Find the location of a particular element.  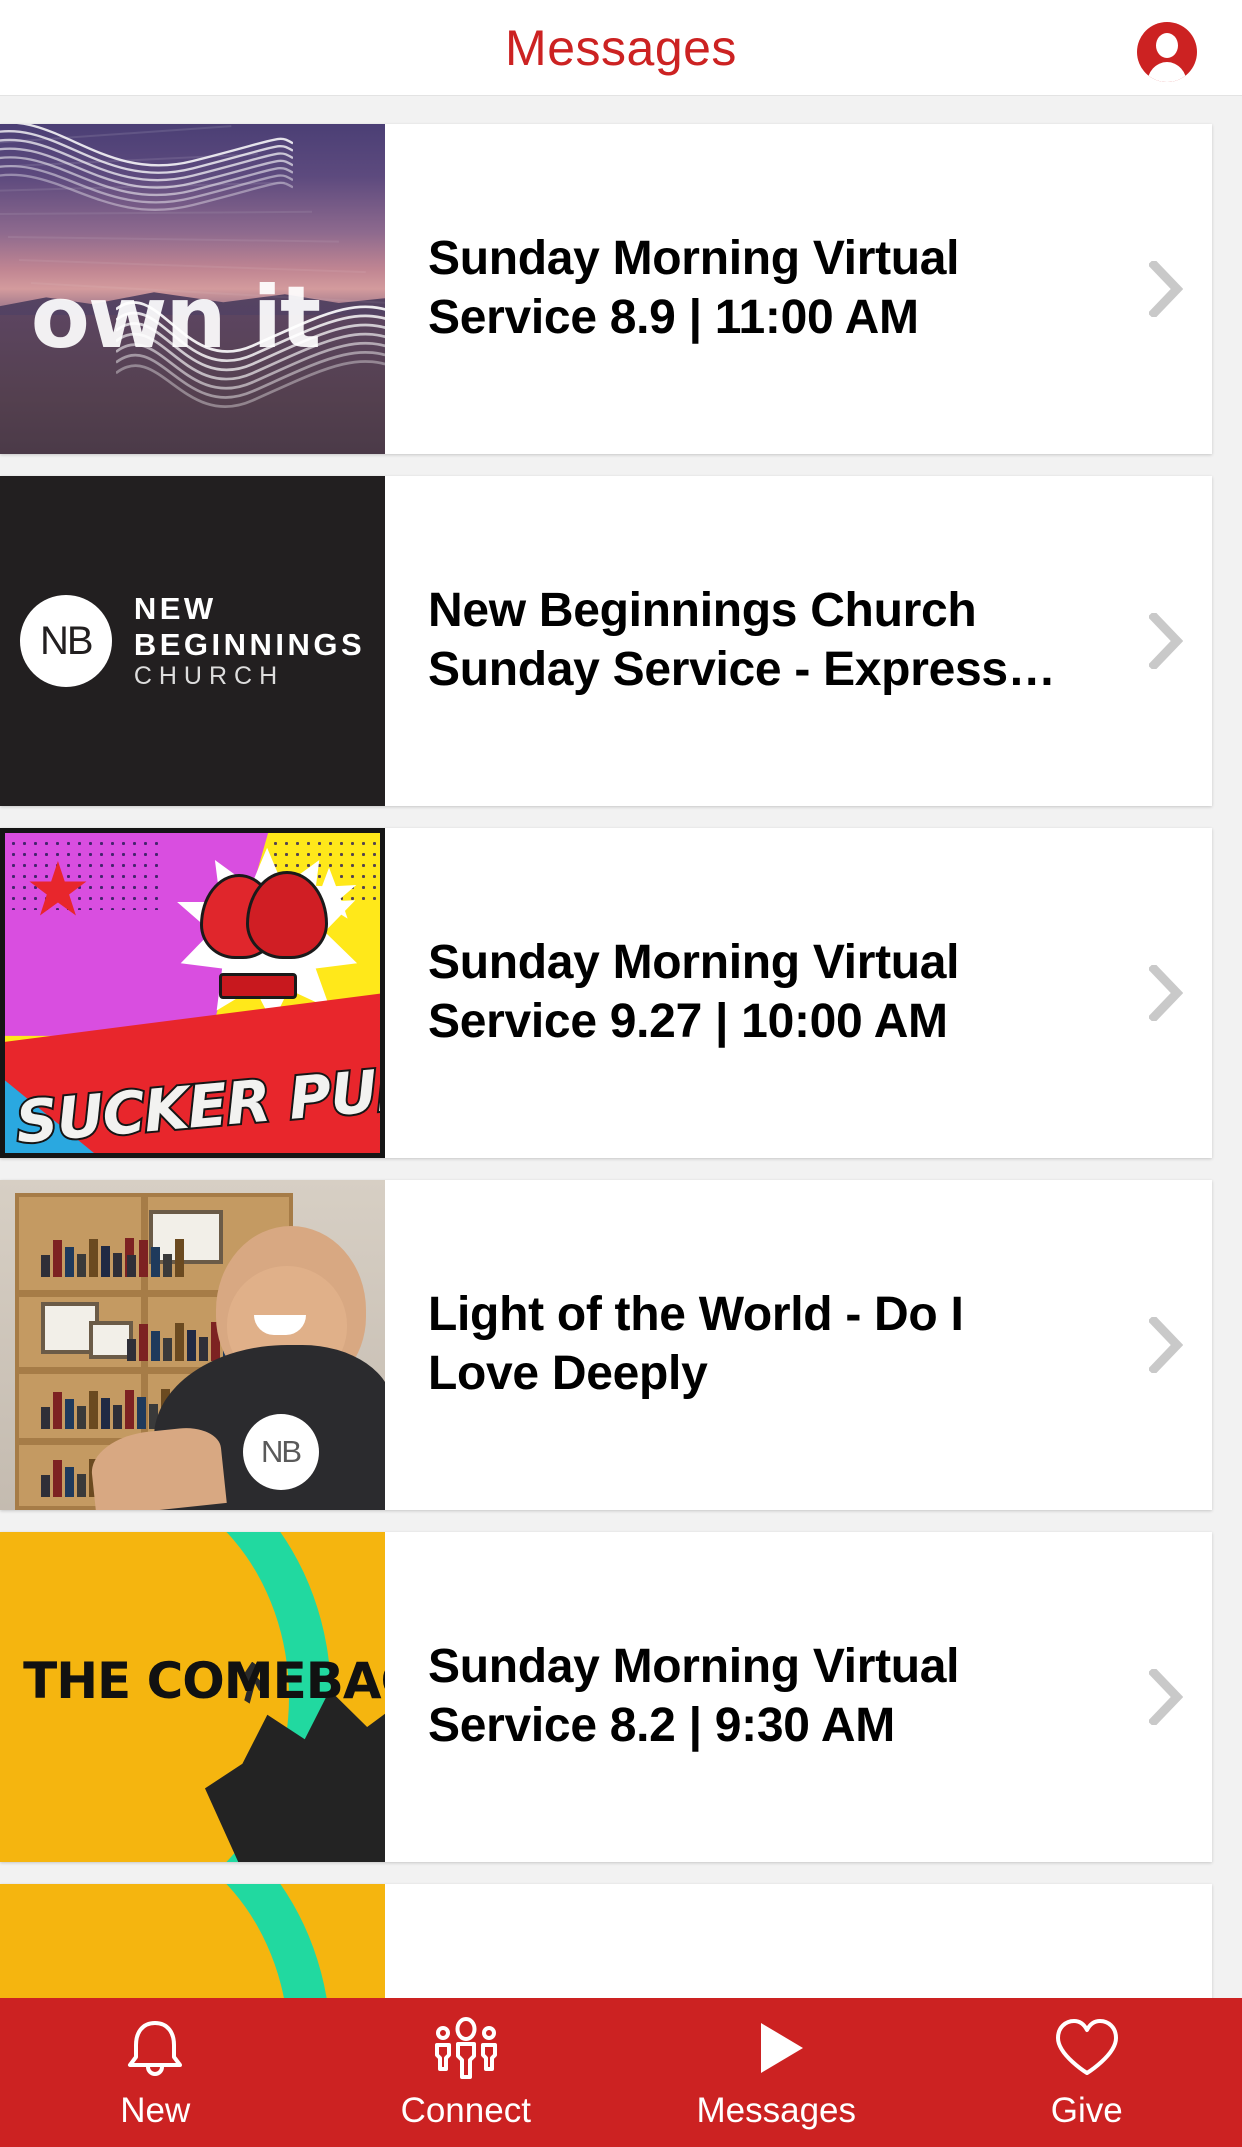

message-thumbnail: NB is located at coordinates (192, 1345).